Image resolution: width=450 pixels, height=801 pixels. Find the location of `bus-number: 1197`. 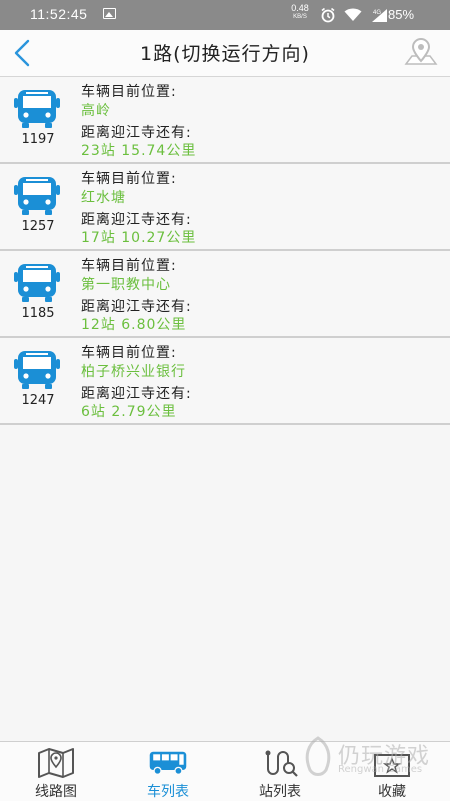

bus-number: 1197 is located at coordinates (38, 139).